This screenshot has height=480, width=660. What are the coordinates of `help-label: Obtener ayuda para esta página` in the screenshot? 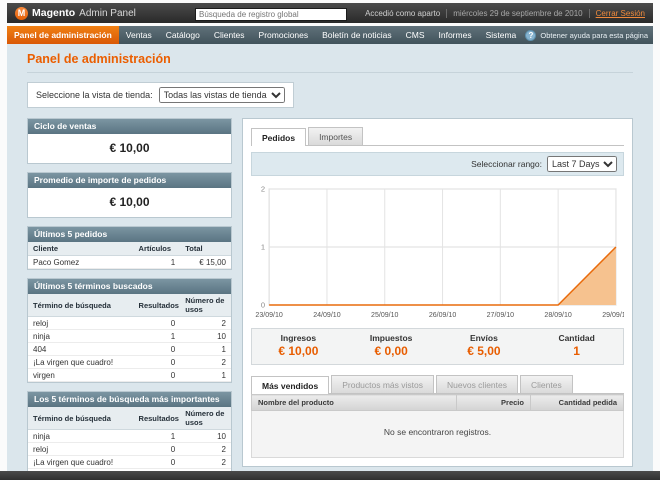 It's located at (594, 35).